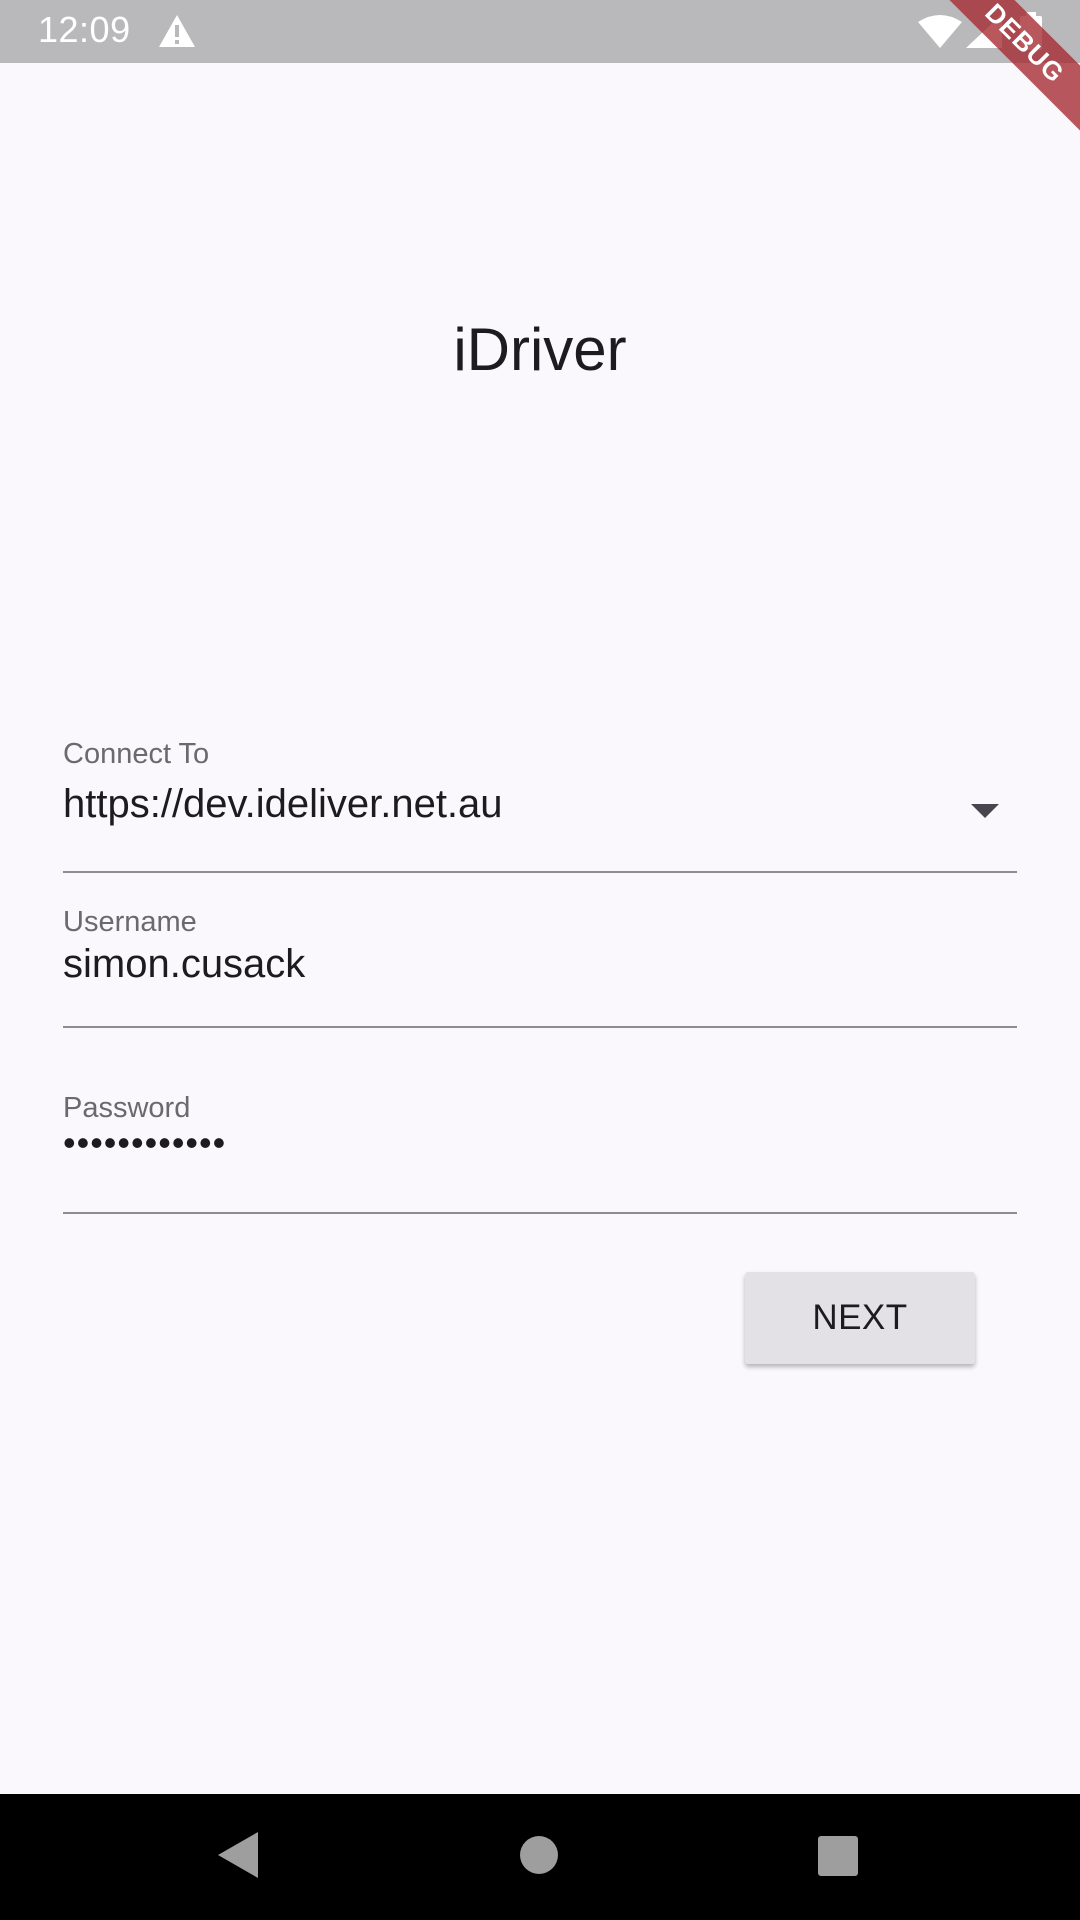 The image size is (1080, 1920). I want to click on connect-to-label: Connect To, so click(136, 754).